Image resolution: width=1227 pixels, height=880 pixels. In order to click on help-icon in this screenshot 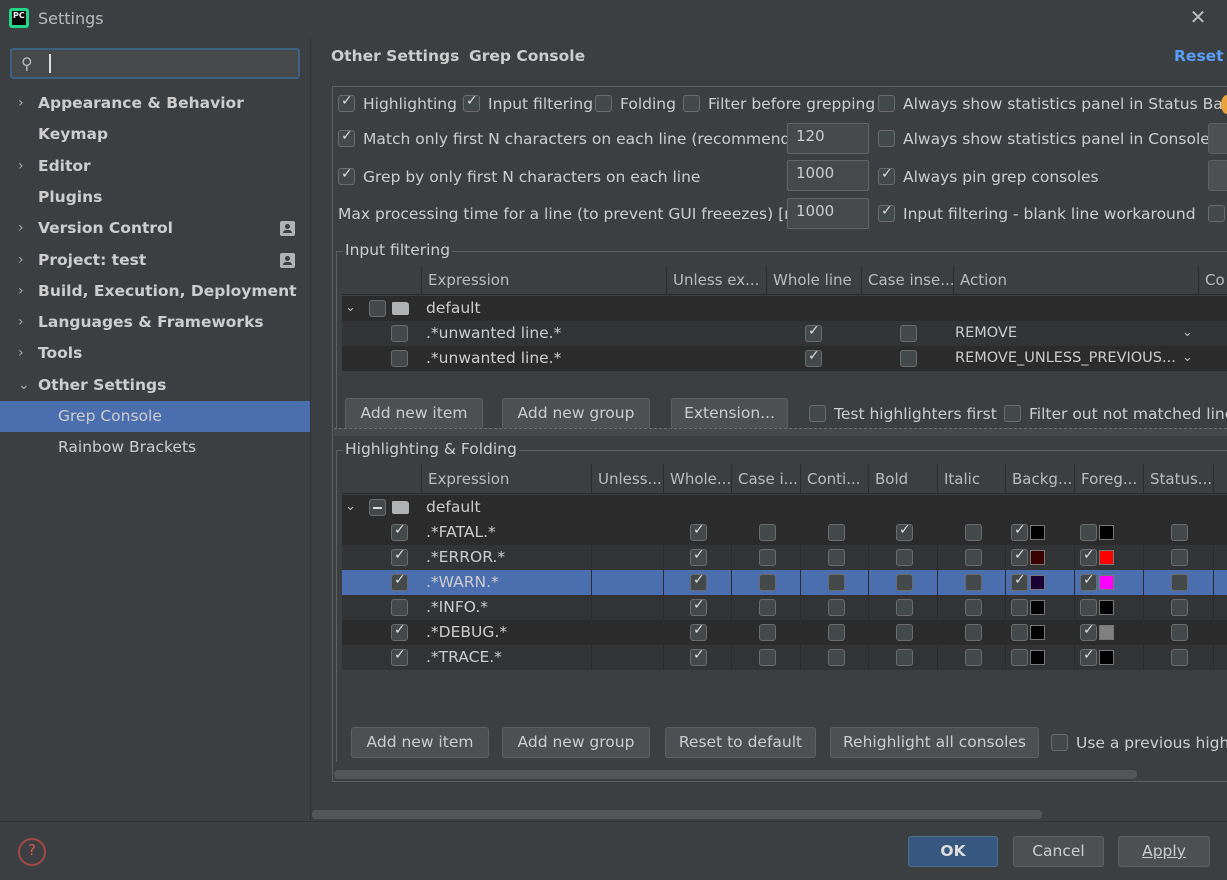, I will do `click(32, 852)`.